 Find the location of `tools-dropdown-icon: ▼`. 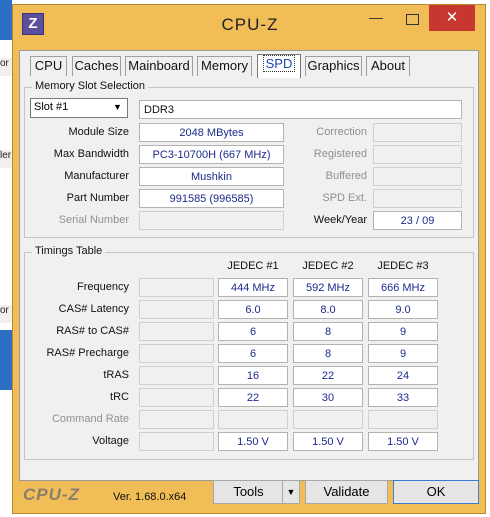

tools-dropdown-icon: ▼ is located at coordinates (290, 492).